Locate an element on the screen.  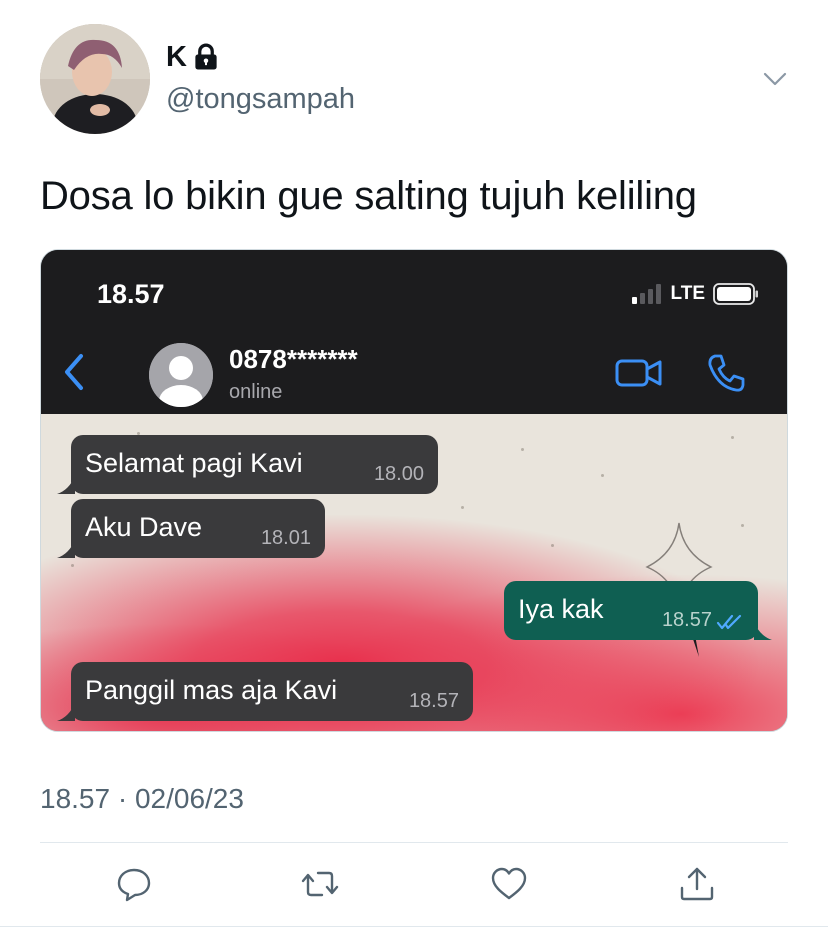
status-bar-indicators: LTE is located at coordinates (695, 294).